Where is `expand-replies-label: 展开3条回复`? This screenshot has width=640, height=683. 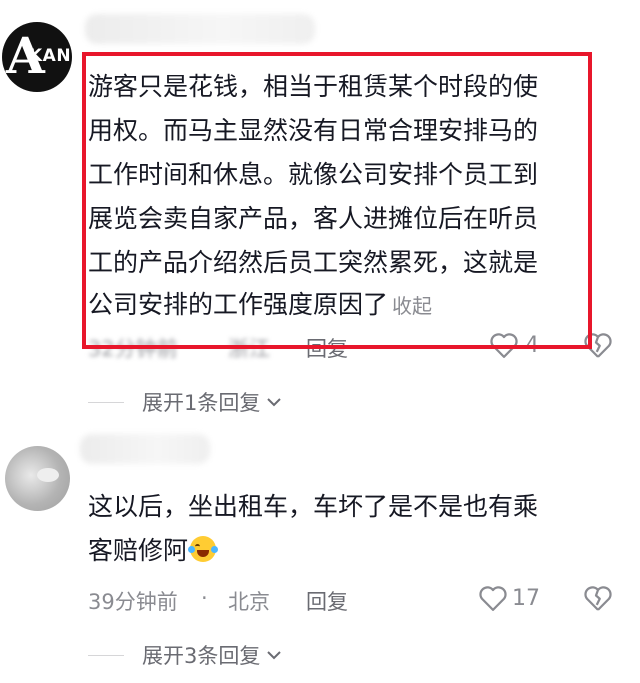
expand-replies-label: 展开3条回复 is located at coordinates (201, 656).